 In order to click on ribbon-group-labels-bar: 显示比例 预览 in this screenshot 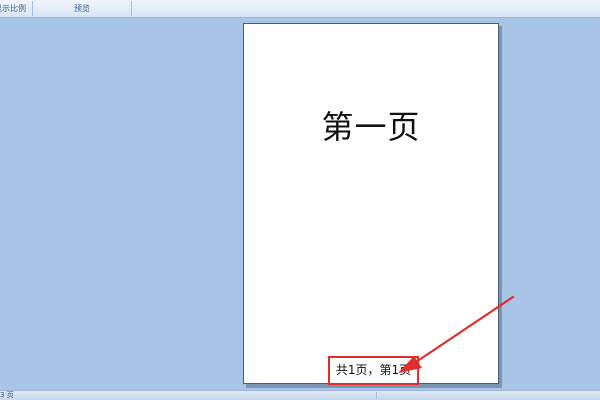, I will do `click(300, 9)`.